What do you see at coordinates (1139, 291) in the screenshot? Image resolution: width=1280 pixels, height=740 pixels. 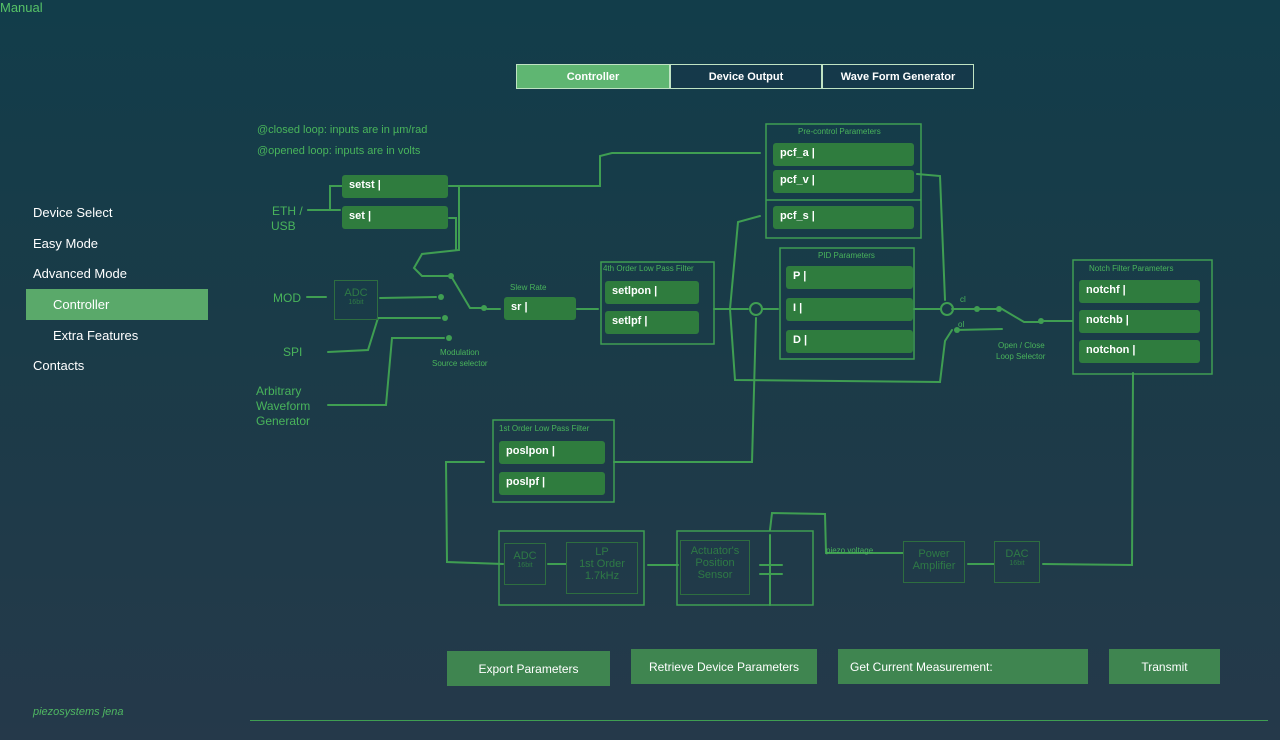 I see `notchf-field: notchf |` at bounding box center [1139, 291].